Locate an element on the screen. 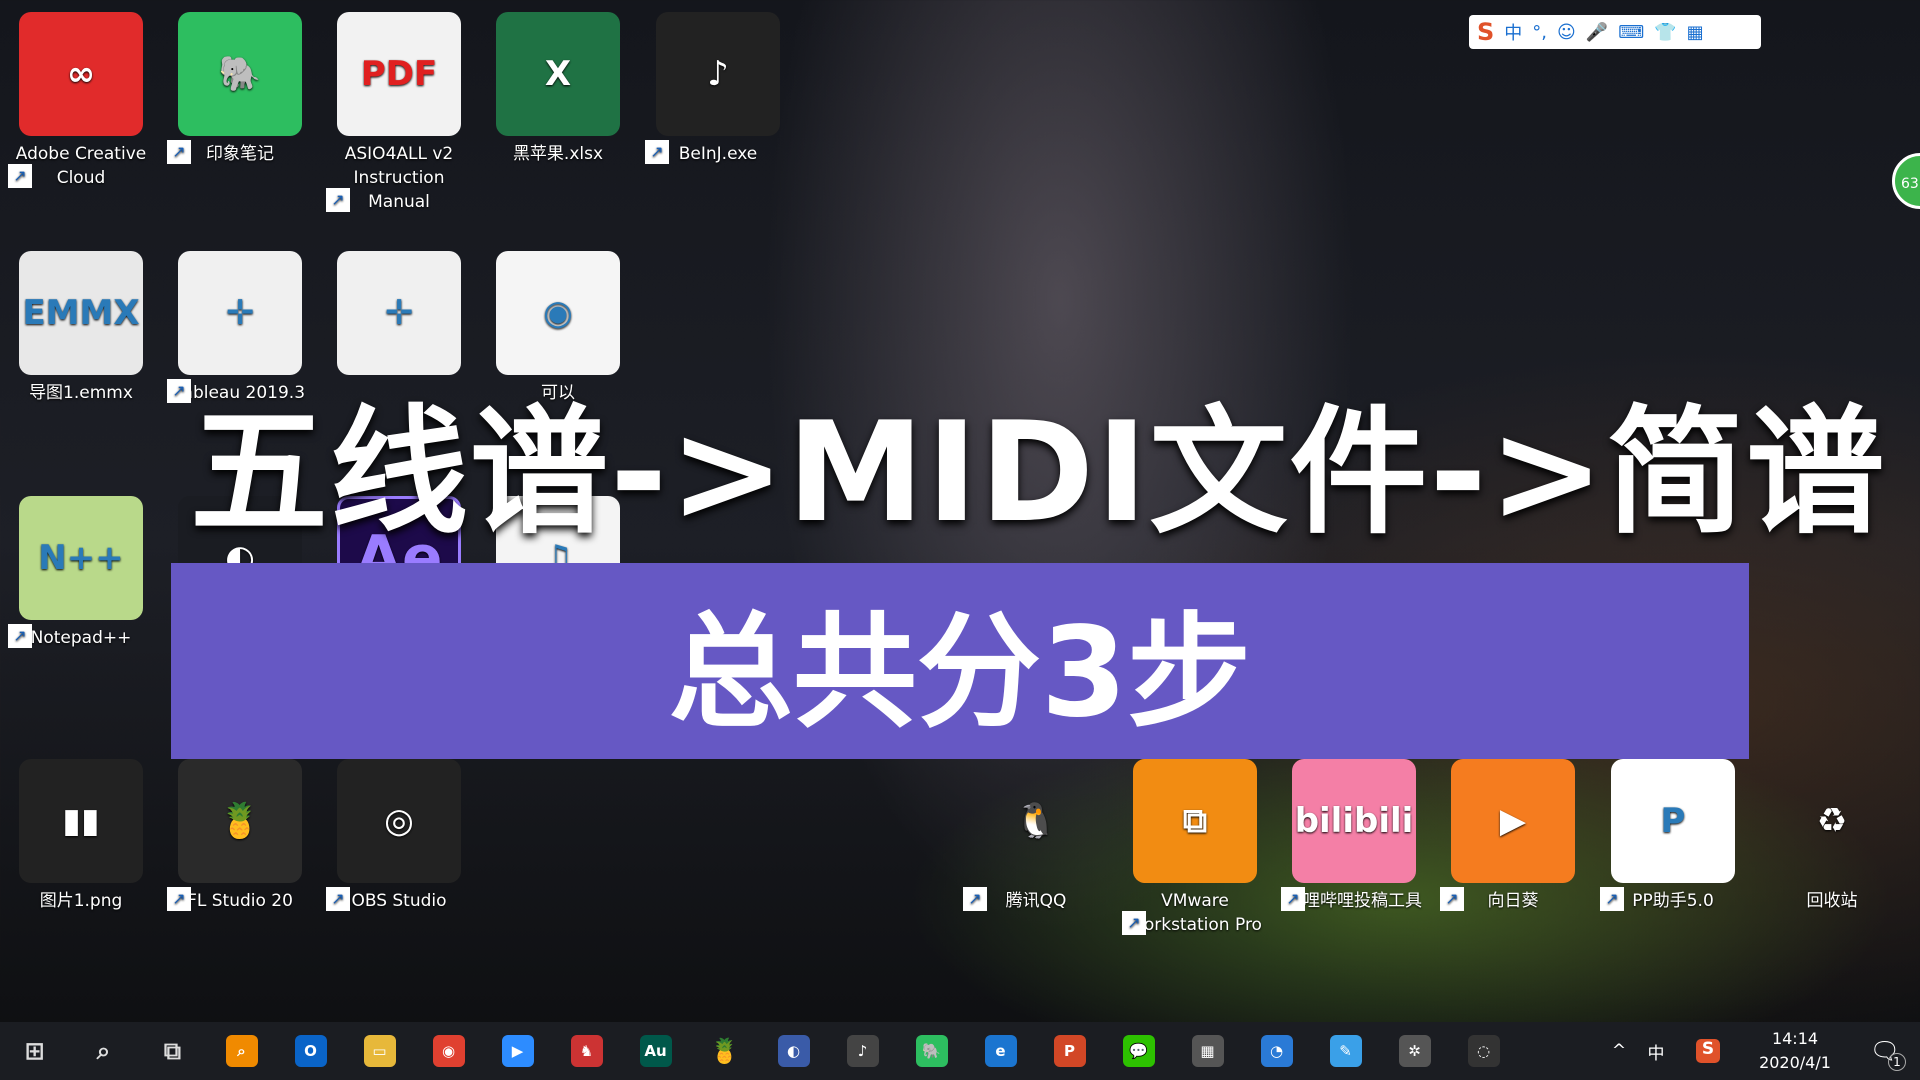 This screenshot has height=1080, width=1920. desktop-icon-image: N++ is located at coordinates (81, 558).